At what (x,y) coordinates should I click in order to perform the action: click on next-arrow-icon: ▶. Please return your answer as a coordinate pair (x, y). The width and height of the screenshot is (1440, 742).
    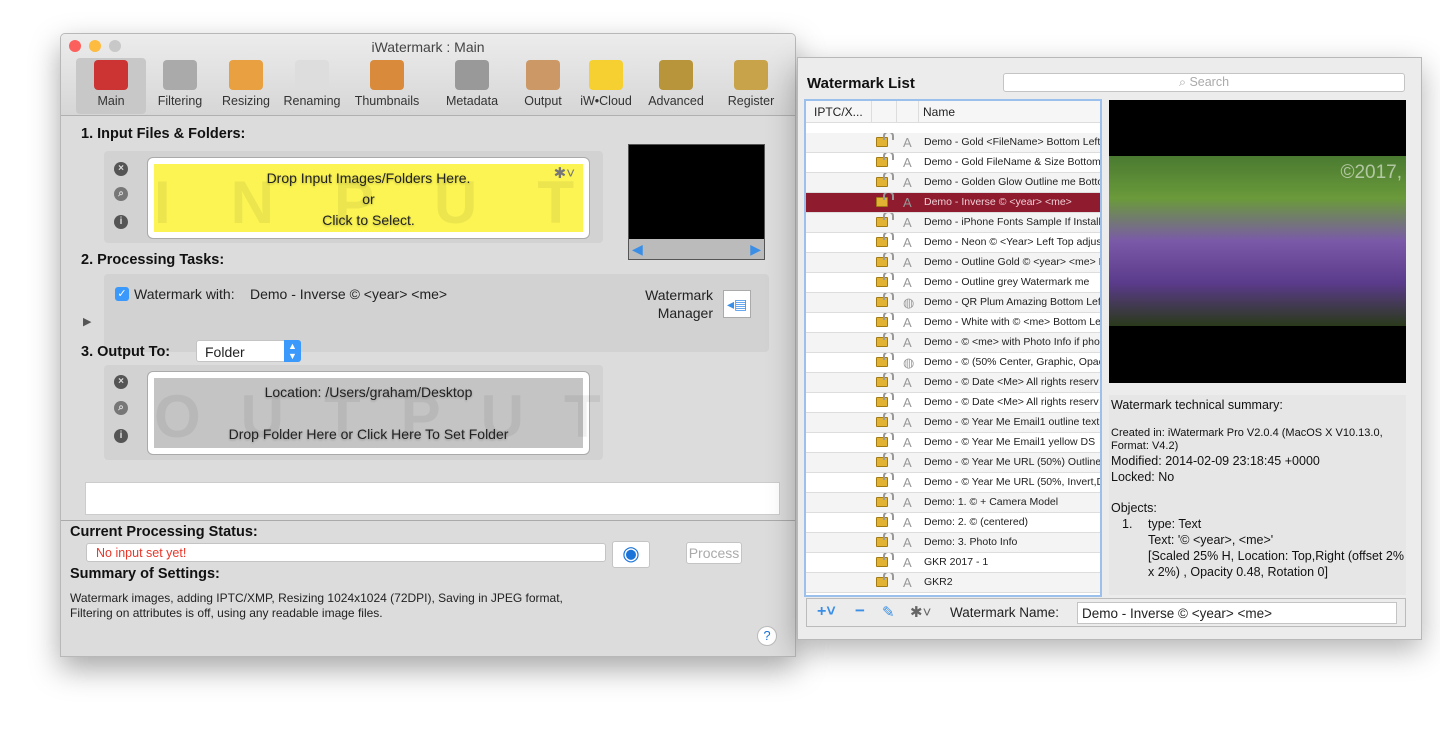
    Looking at the image, I should click on (755, 249).